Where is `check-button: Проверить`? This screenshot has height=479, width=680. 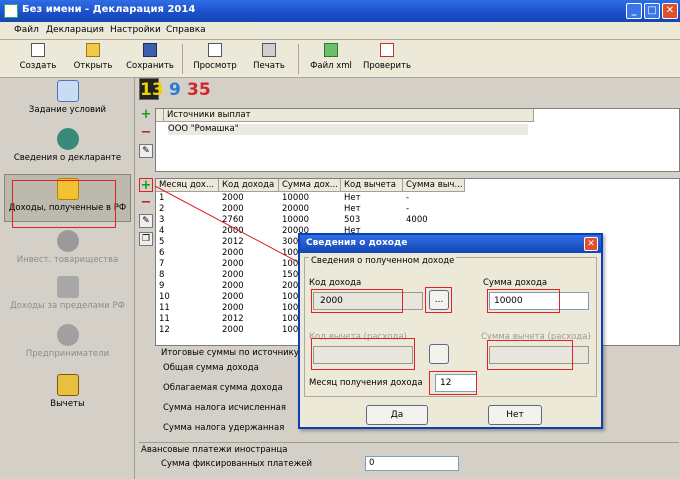
check-button: Проверить is located at coordinates (387, 59).